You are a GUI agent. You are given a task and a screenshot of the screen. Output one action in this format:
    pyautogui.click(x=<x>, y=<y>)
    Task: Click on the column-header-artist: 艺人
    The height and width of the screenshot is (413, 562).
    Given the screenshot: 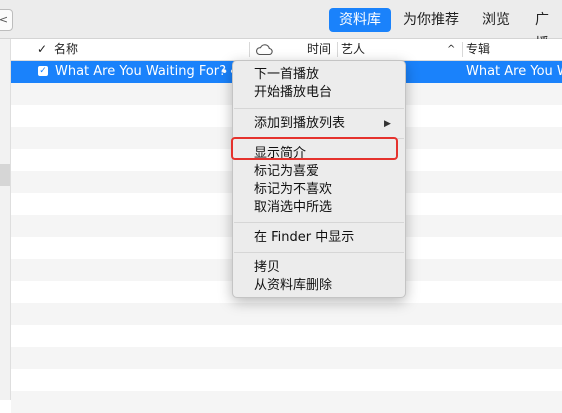 What is the action you would take?
    pyautogui.click(x=353, y=49)
    